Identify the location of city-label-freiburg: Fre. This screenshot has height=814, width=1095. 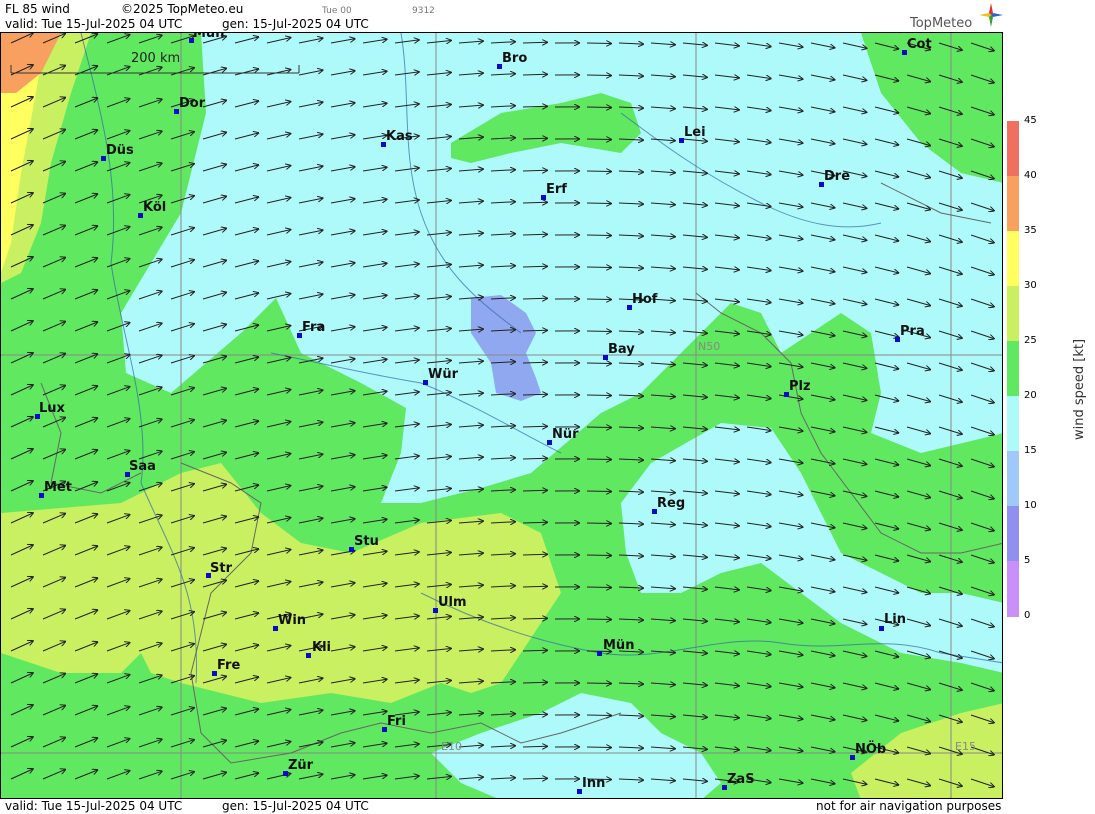
(228, 665).